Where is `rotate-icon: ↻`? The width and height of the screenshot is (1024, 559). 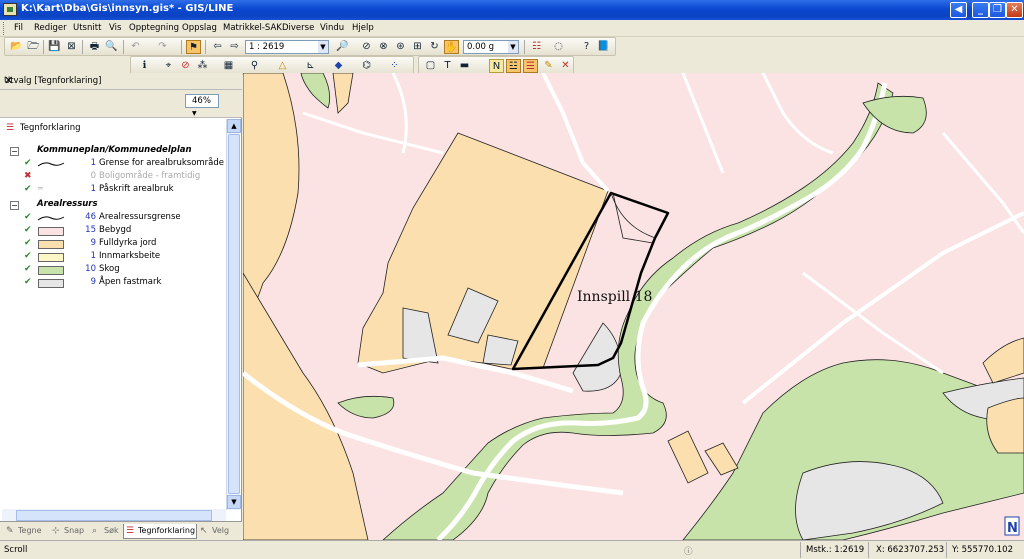 rotate-icon: ↻ is located at coordinates (434, 47).